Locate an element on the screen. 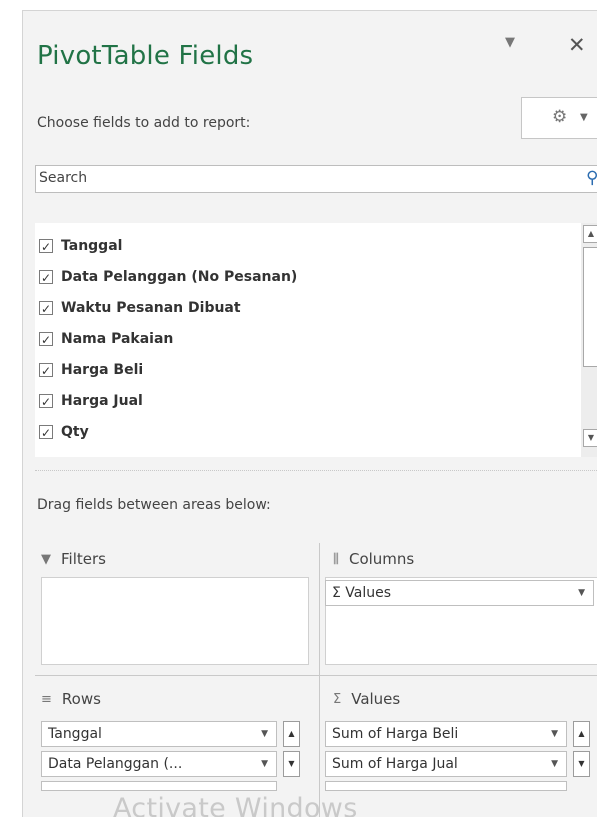 This screenshot has height=817, width=597. area-item-label: Σ Values is located at coordinates (362, 593).